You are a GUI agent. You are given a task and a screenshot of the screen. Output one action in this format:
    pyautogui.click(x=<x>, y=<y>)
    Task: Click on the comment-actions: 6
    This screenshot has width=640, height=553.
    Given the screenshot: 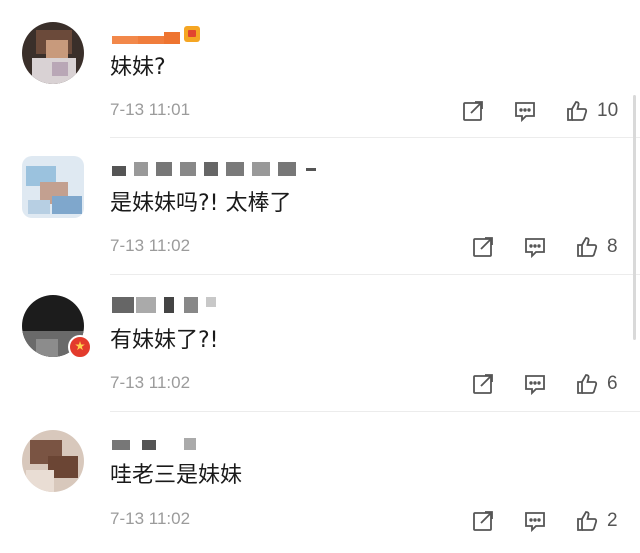 What is the action you would take?
    pyautogui.click(x=550, y=385)
    